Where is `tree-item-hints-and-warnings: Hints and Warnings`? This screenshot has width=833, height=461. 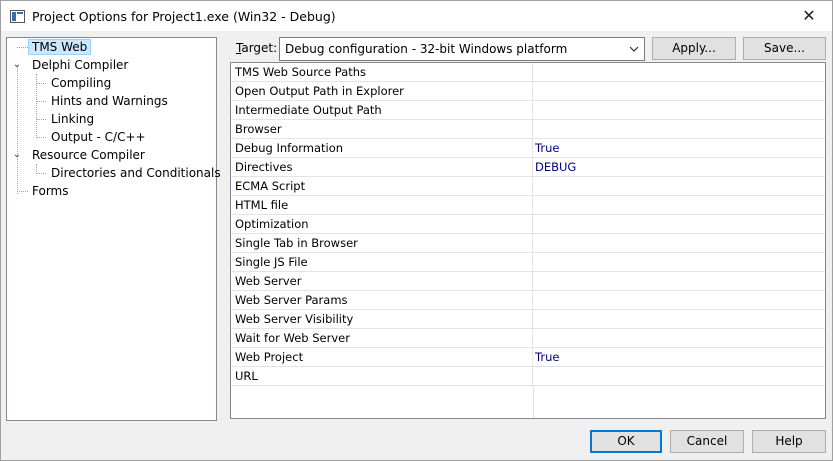 tree-item-hints-and-warnings: Hints and Warnings is located at coordinates (109, 101).